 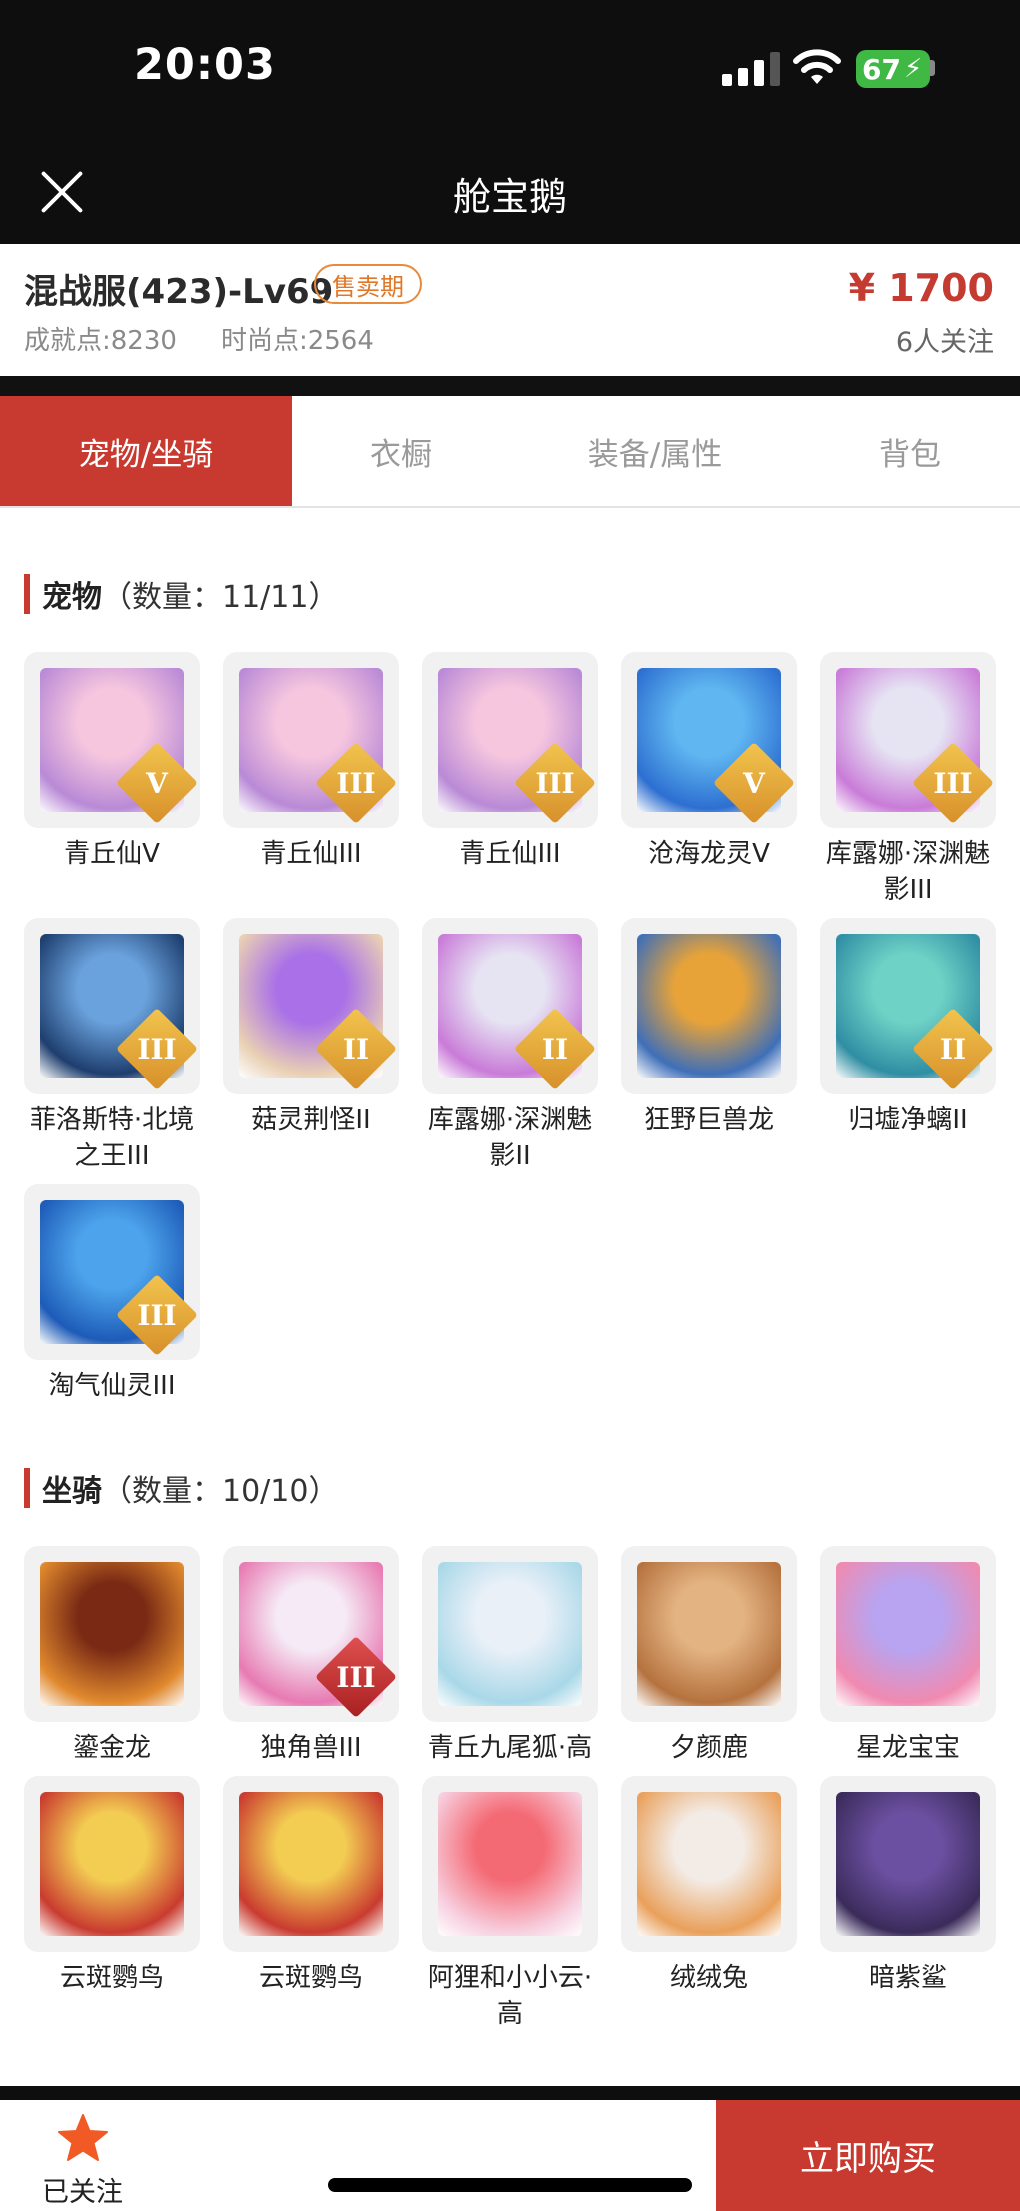 I want to click on charging-bolt-icon: ⚡, so click(x=913, y=69).